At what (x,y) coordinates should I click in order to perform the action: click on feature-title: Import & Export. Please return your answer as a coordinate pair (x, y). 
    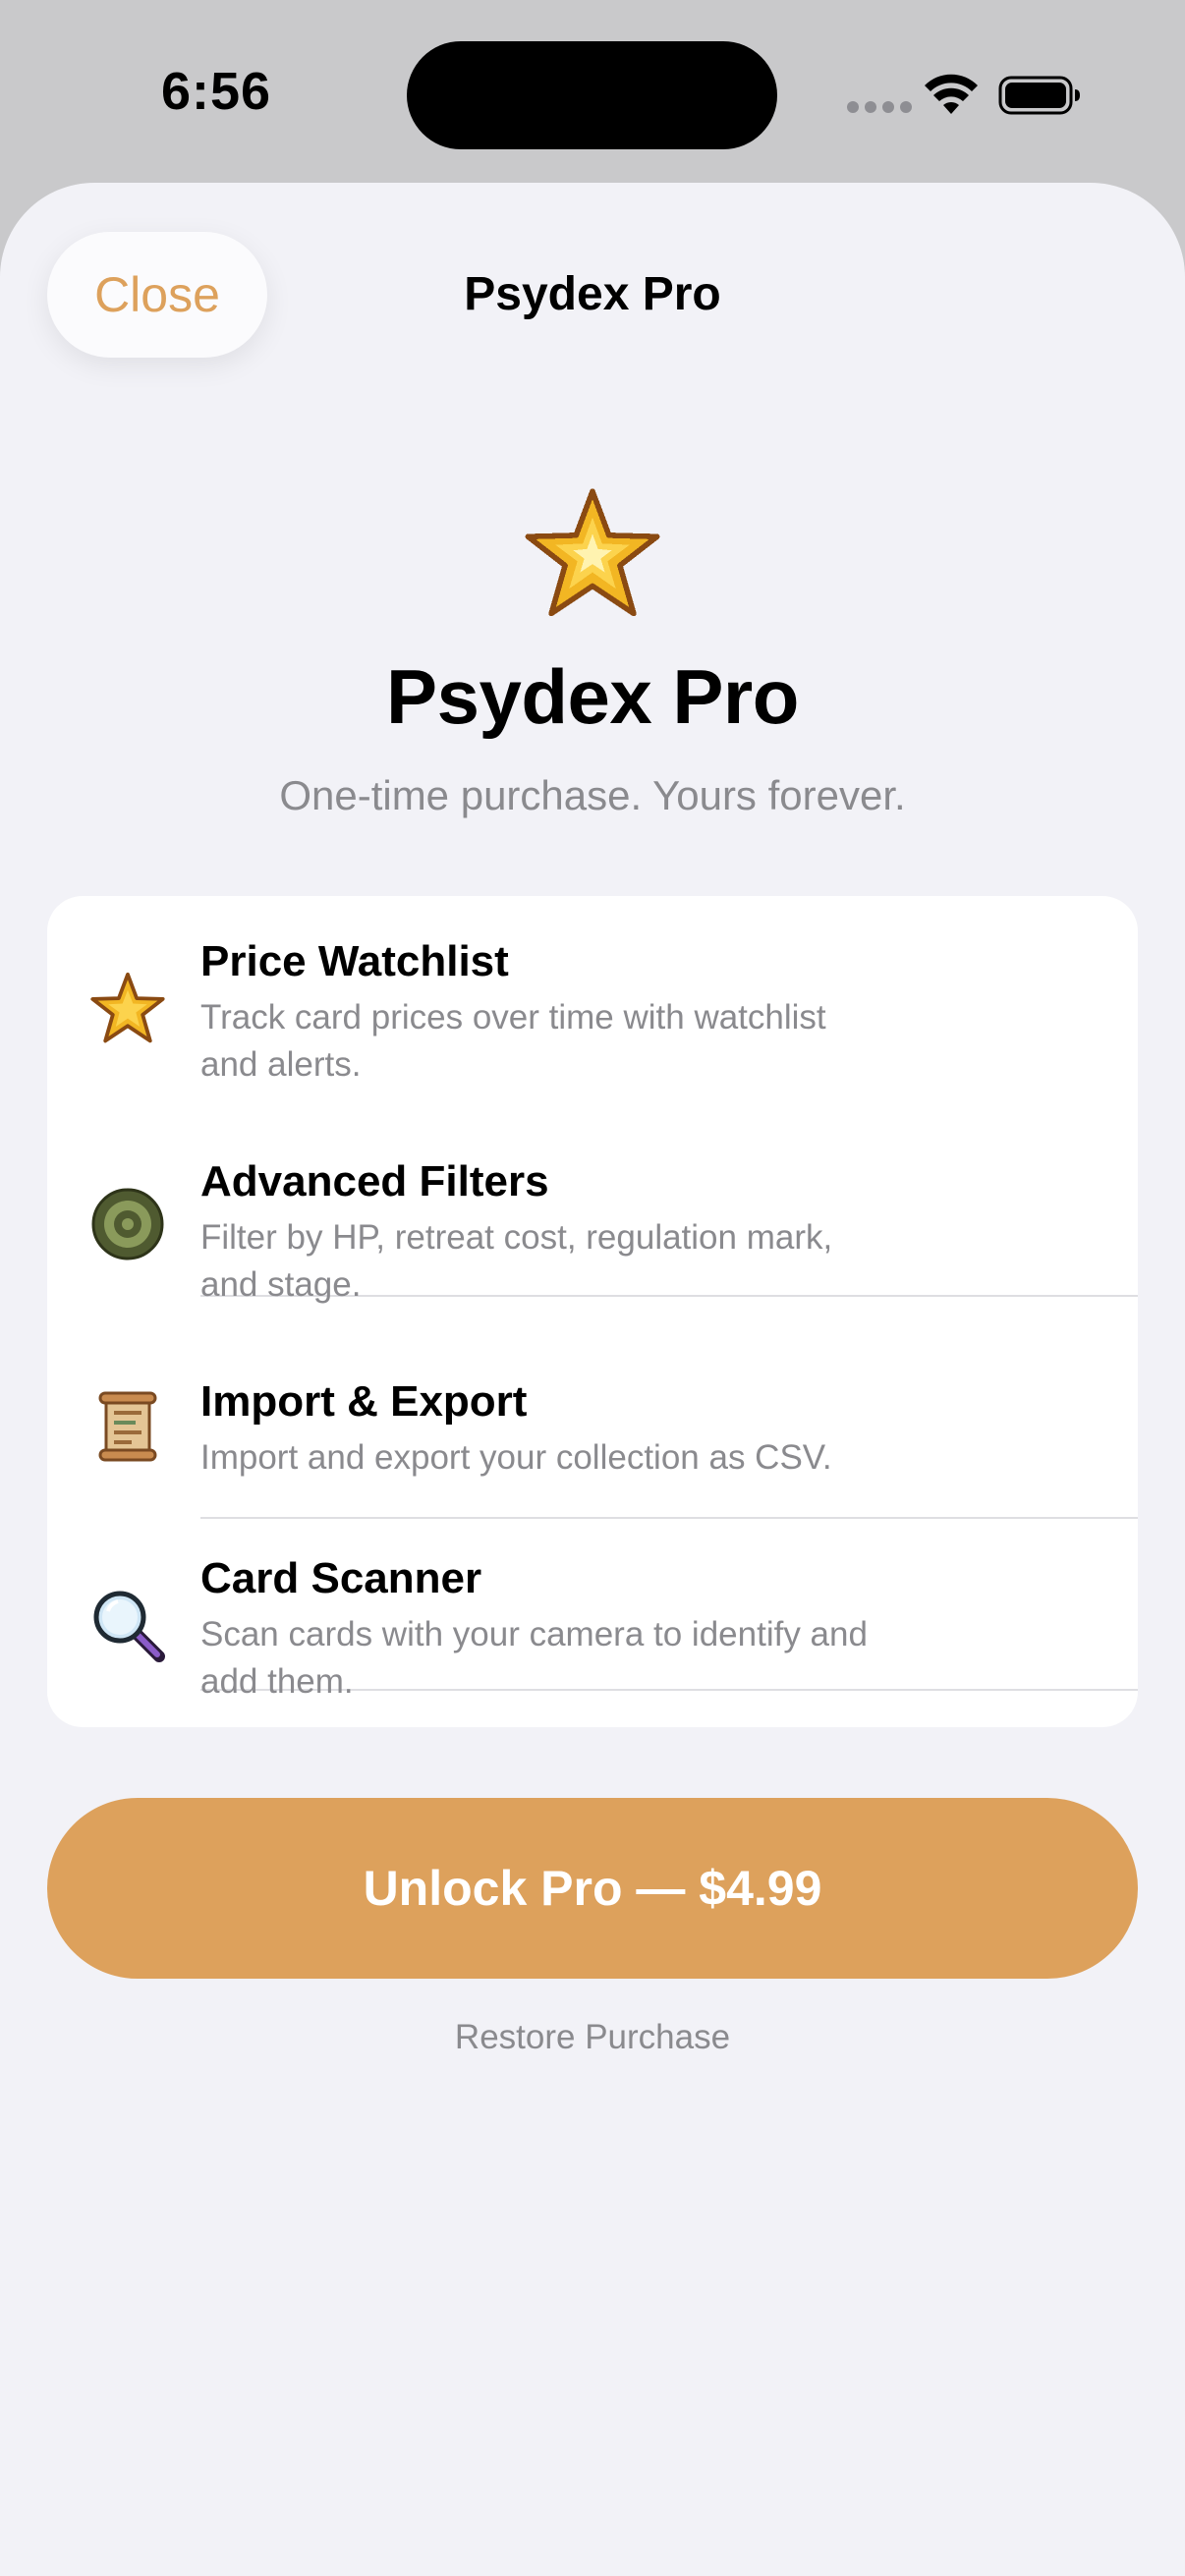
    Looking at the image, I should click on (364, 1401).